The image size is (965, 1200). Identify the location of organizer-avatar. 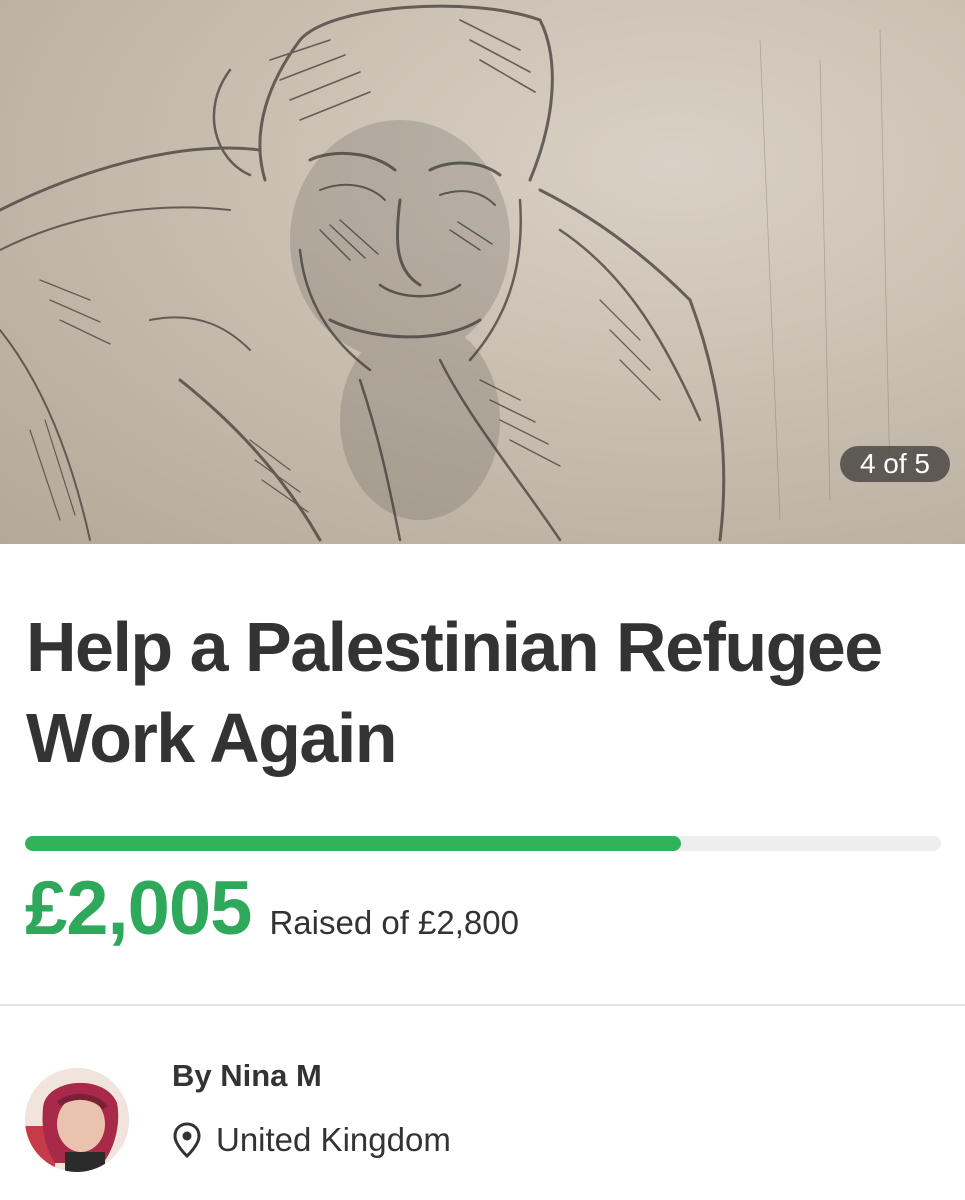
(77, 1120).